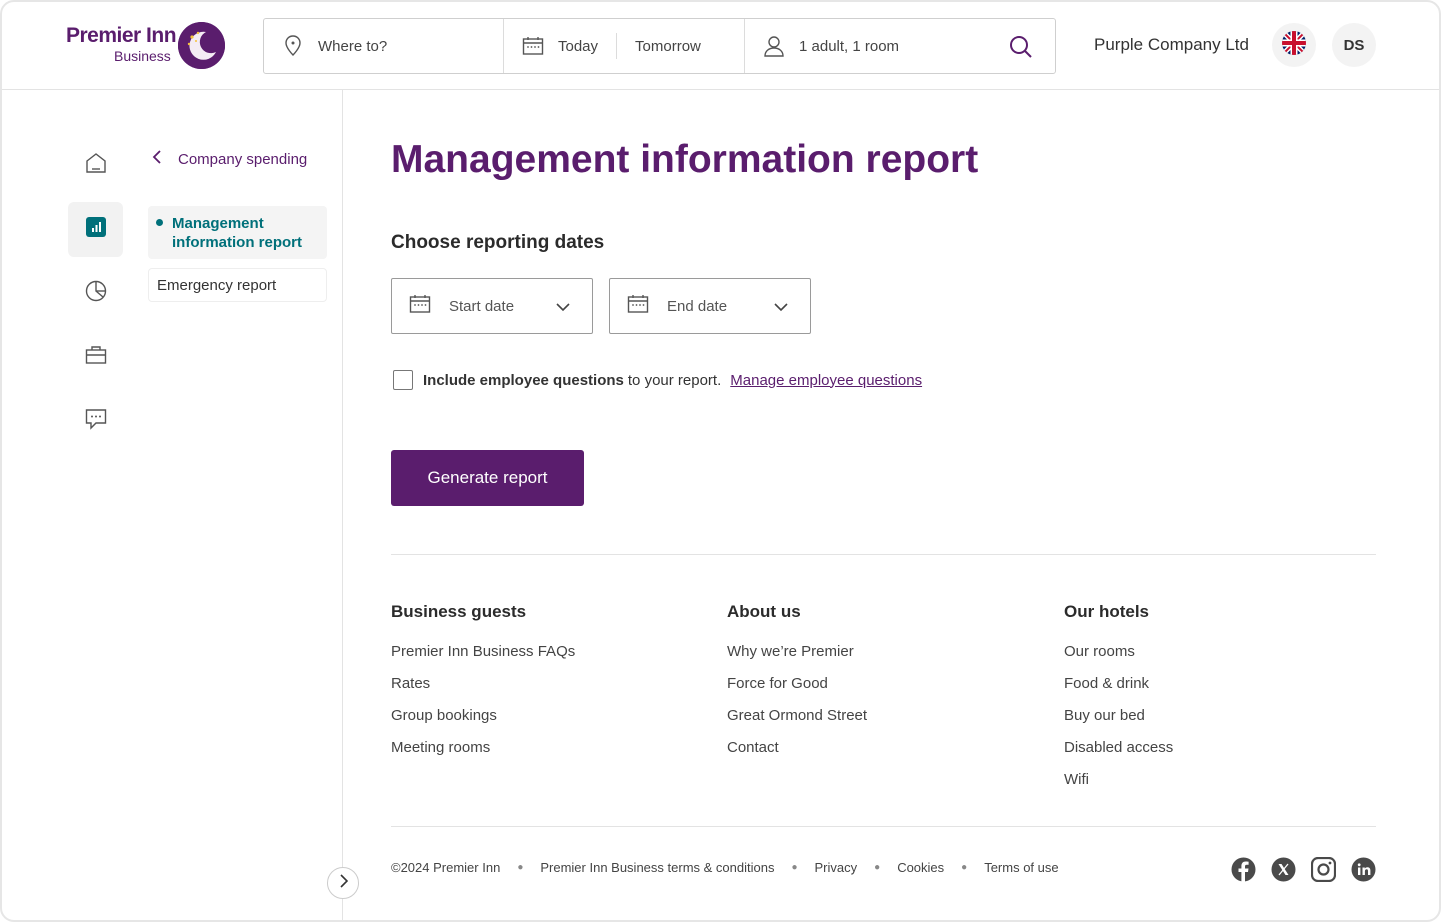 This screenshot has height=922, width=1441. I want to click on footer-link: Premier Inn Business FAQs, so click(483, 659).